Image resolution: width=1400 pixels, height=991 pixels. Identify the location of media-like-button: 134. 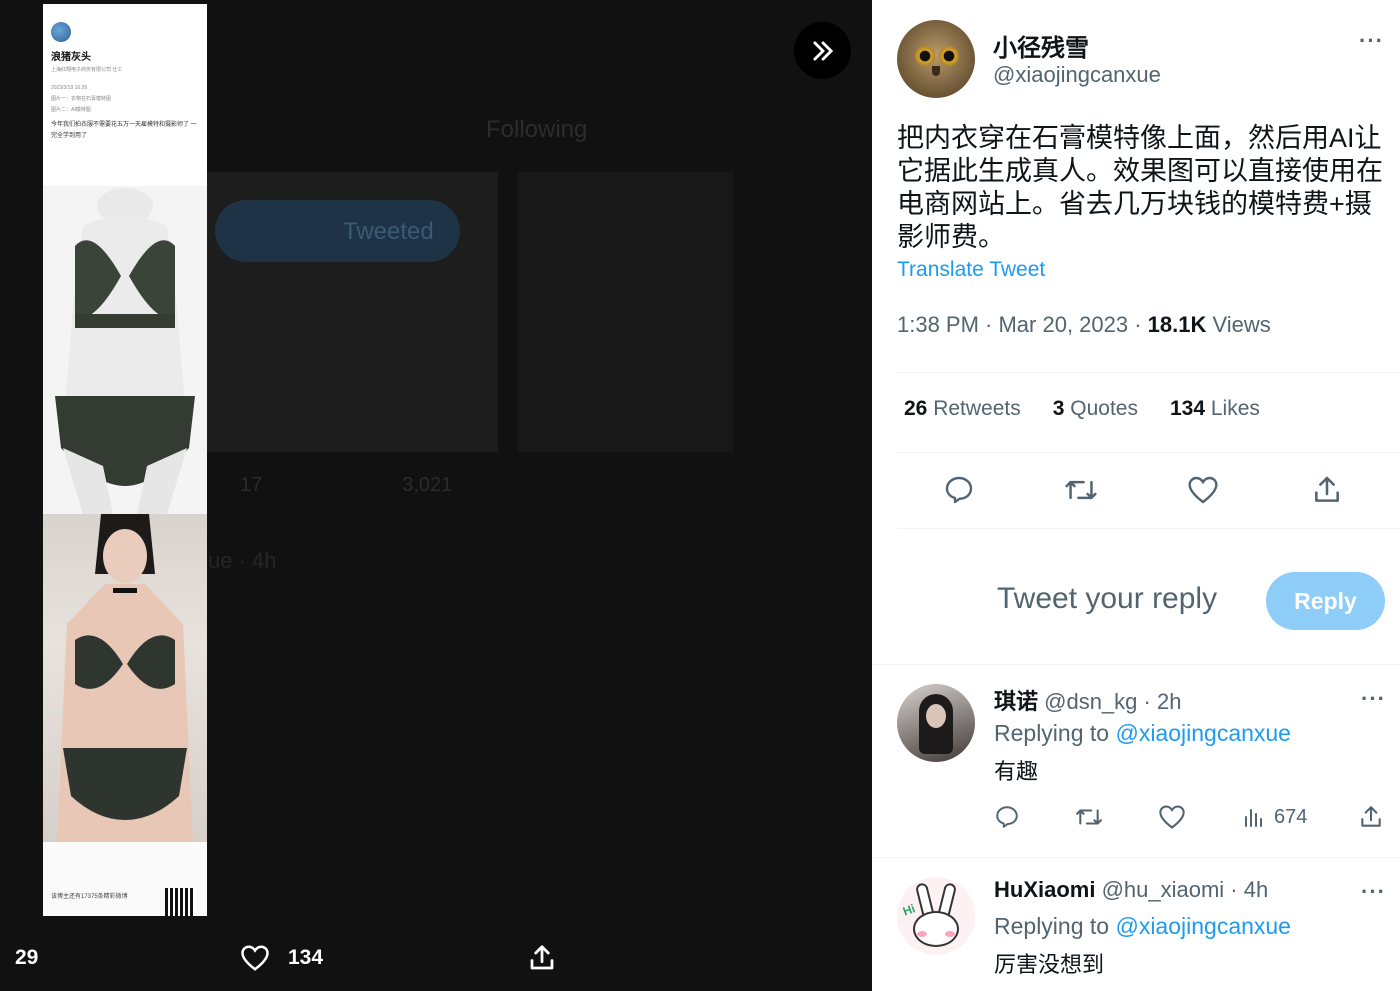
(281, 957).